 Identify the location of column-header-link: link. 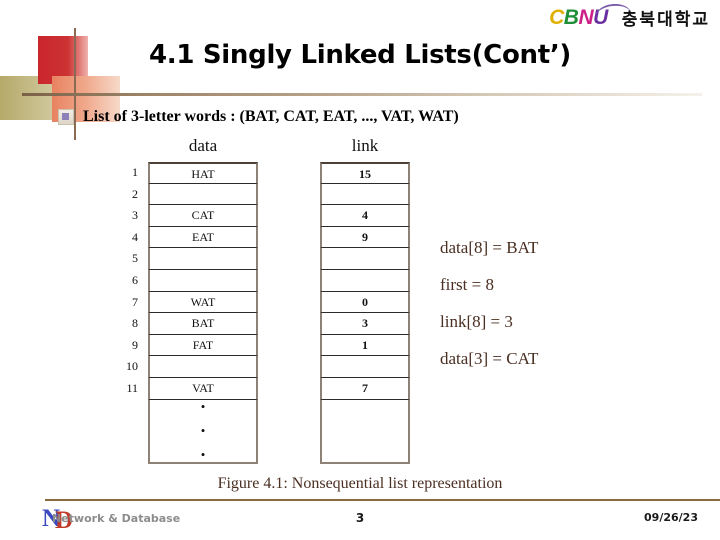
(365, 145).